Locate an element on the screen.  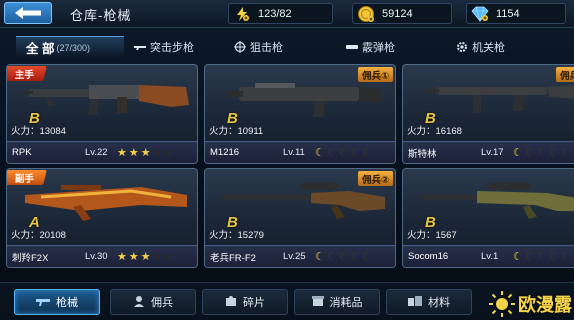
firepower-label: 火力：10911 is located at coordinates (236, 131).